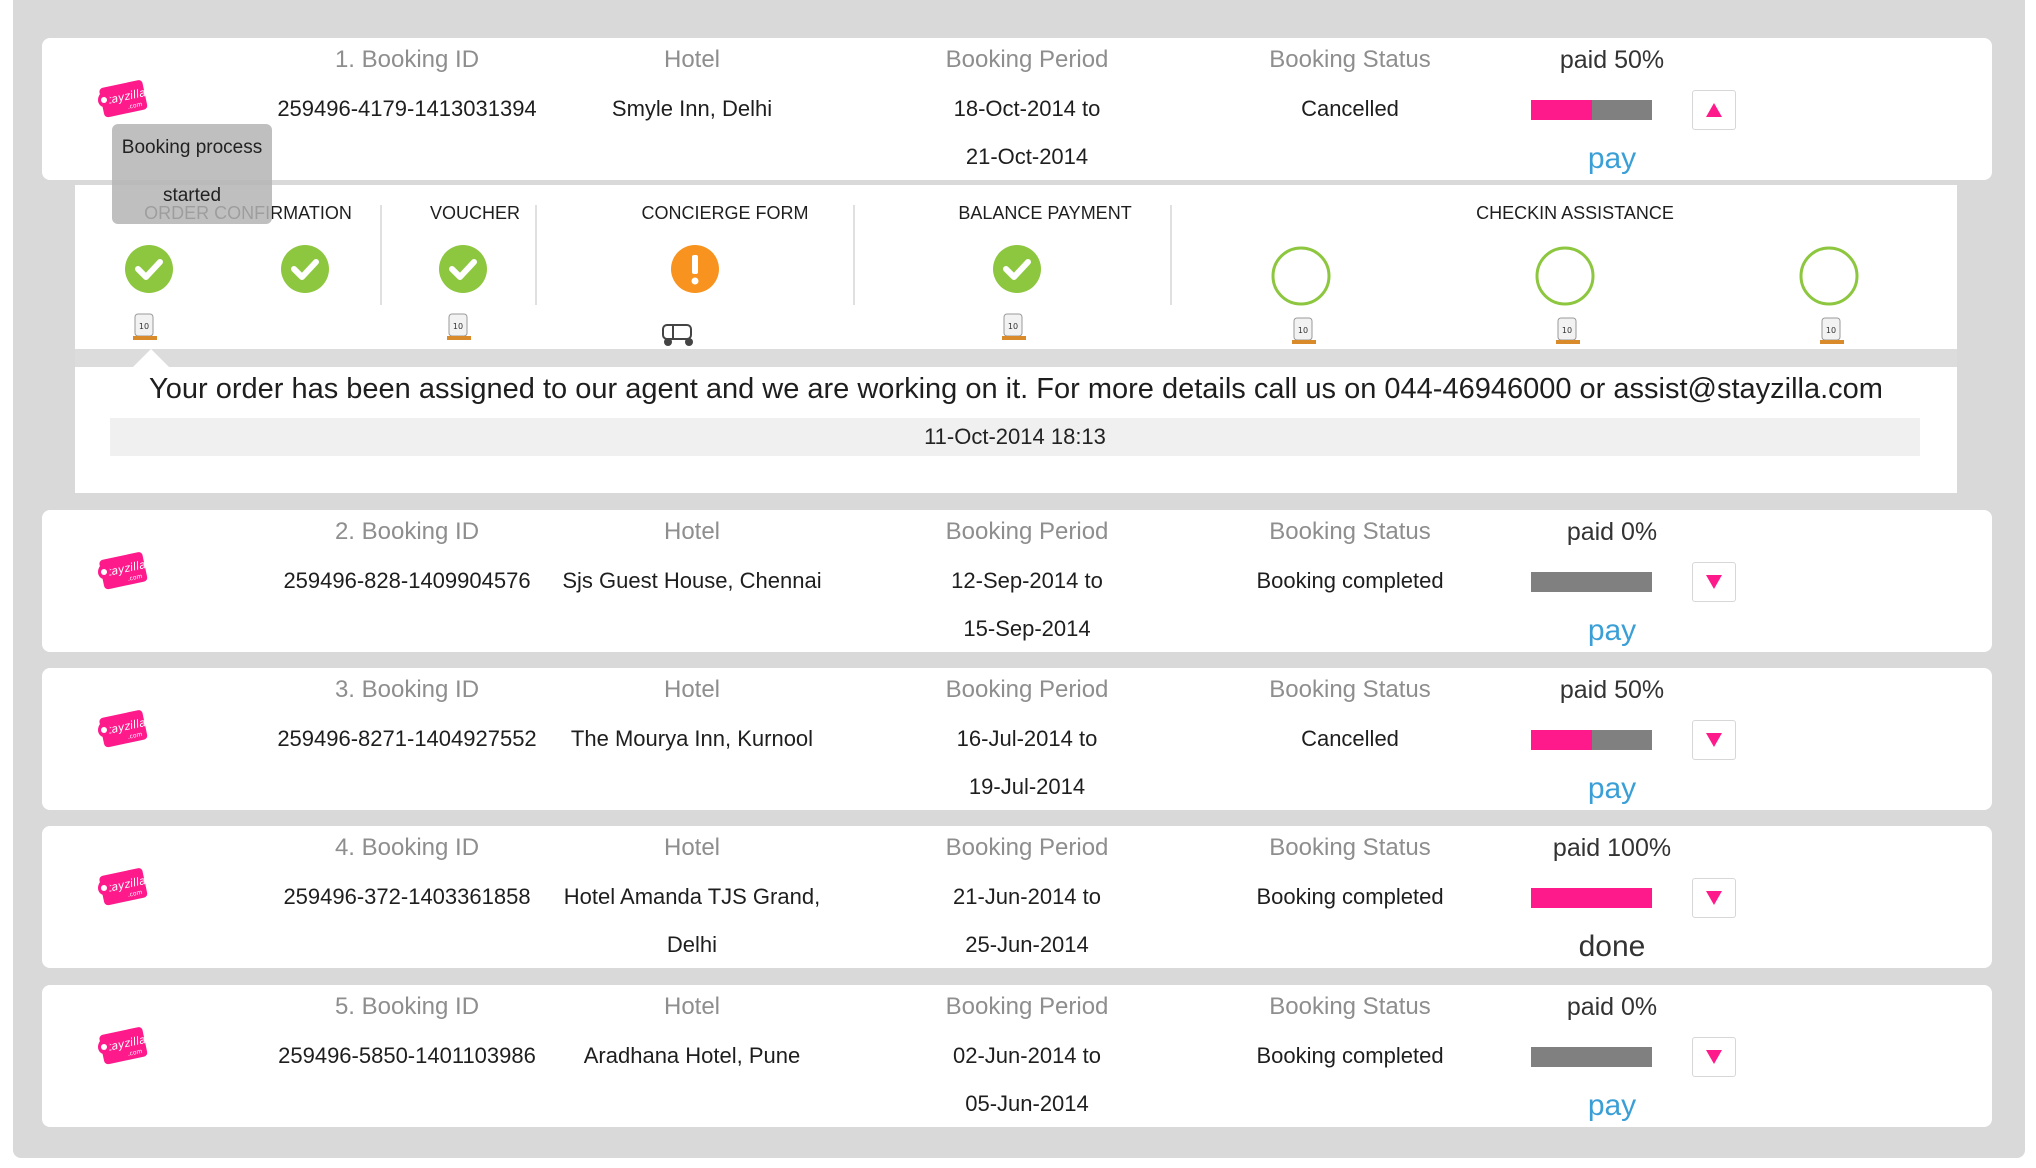 The image size is (2036, 1168). What do you see at coordinates (1027, 156) in the screenshot?
I see `booking-period-to: 21-Oct-2014` at bounding box center [1027, 156].